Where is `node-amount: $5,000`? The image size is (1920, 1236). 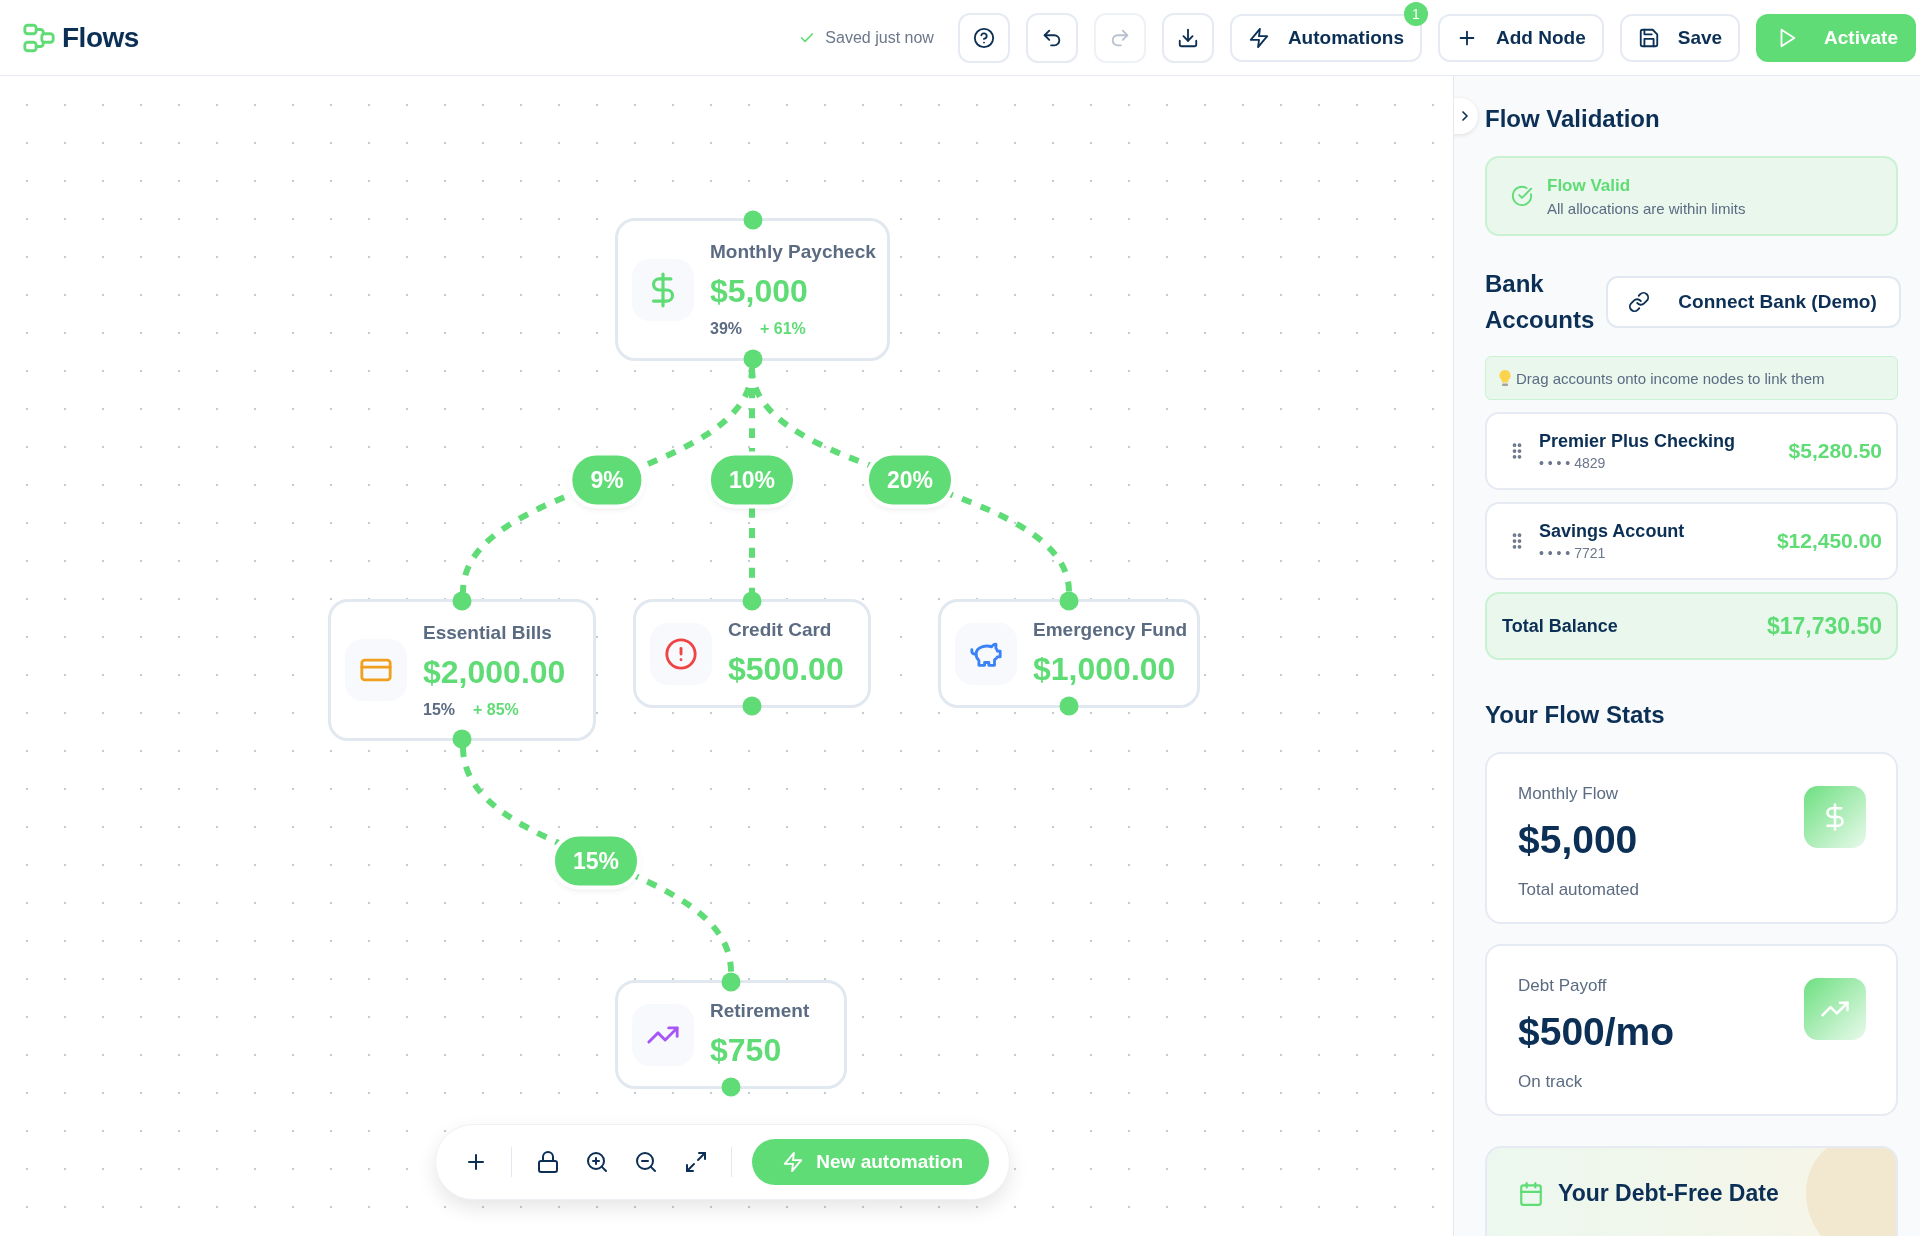 node-amount: $5,000 is located at coordinates (759, 291).